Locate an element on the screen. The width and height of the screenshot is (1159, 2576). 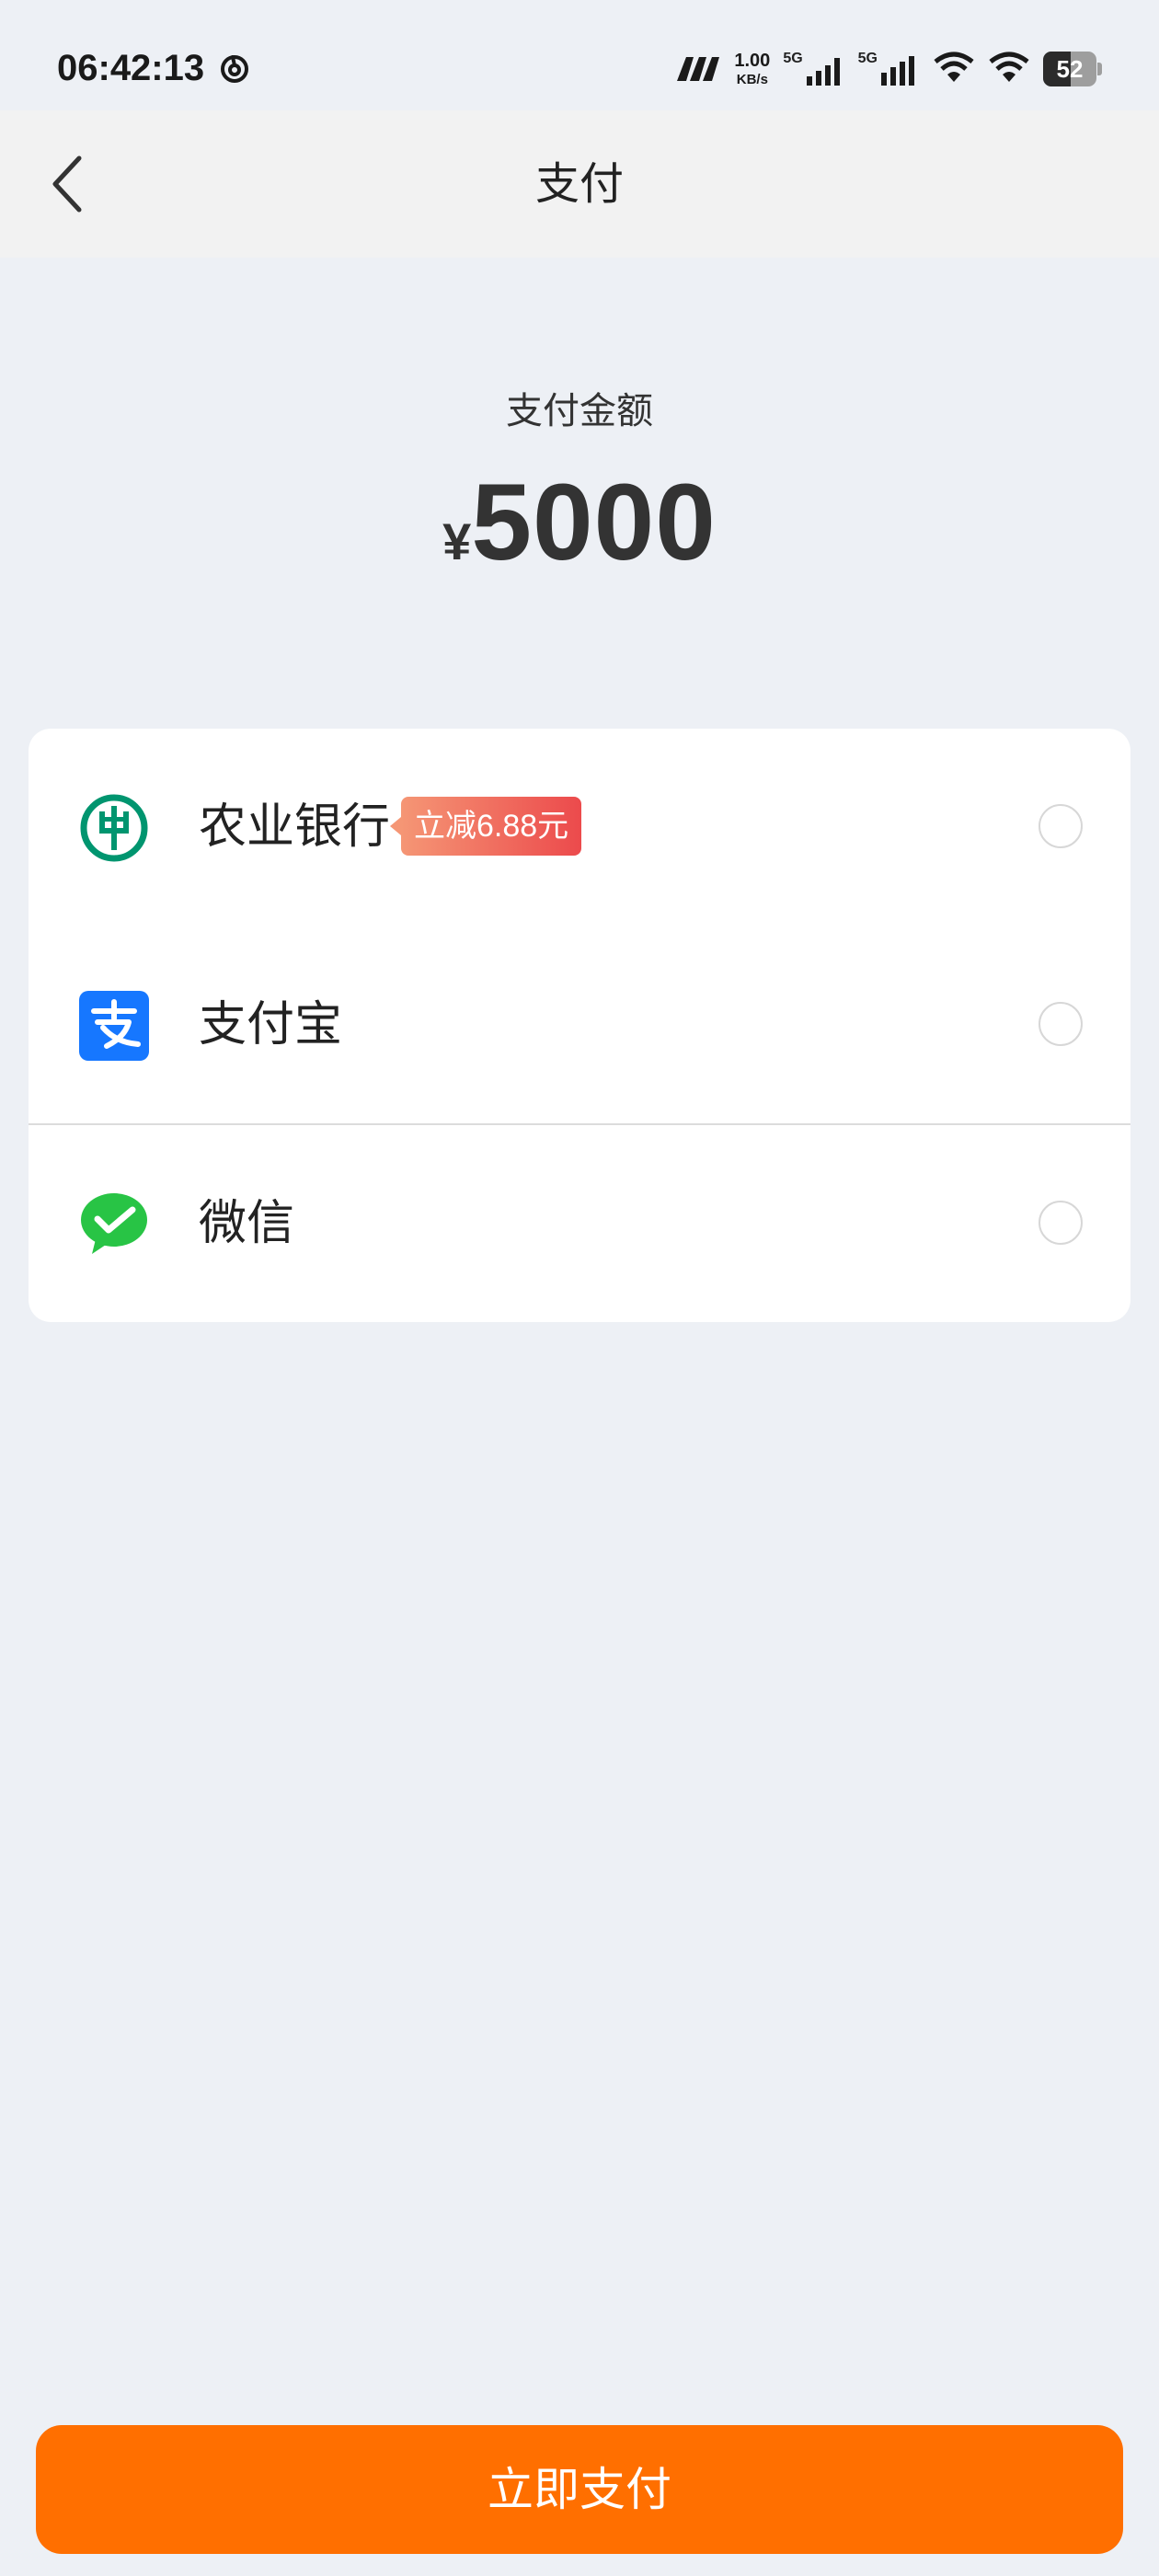
wifi-hotspot is located at coordinates (954, 69).